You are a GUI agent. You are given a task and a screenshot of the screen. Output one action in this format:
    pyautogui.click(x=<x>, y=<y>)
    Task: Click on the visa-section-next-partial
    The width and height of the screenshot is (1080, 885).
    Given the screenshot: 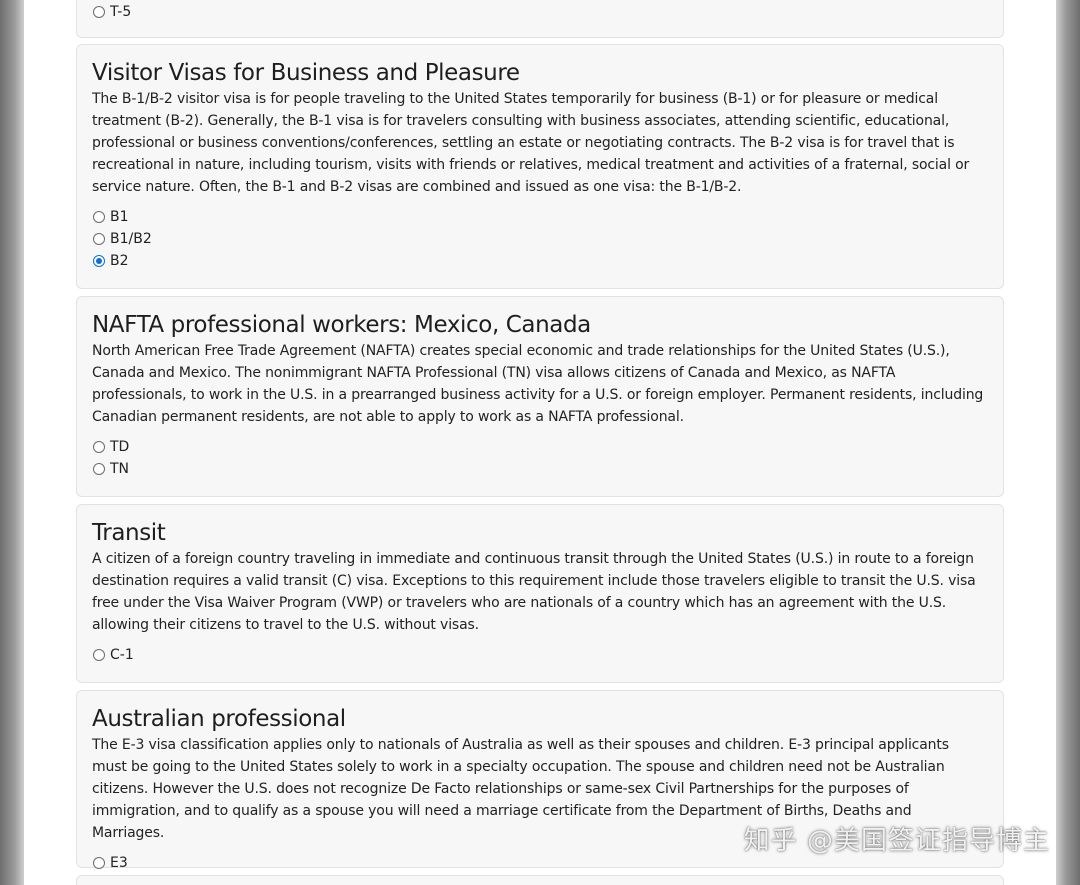 What is the action you would take?
    pyautogui.click(x=540, y=880)
    